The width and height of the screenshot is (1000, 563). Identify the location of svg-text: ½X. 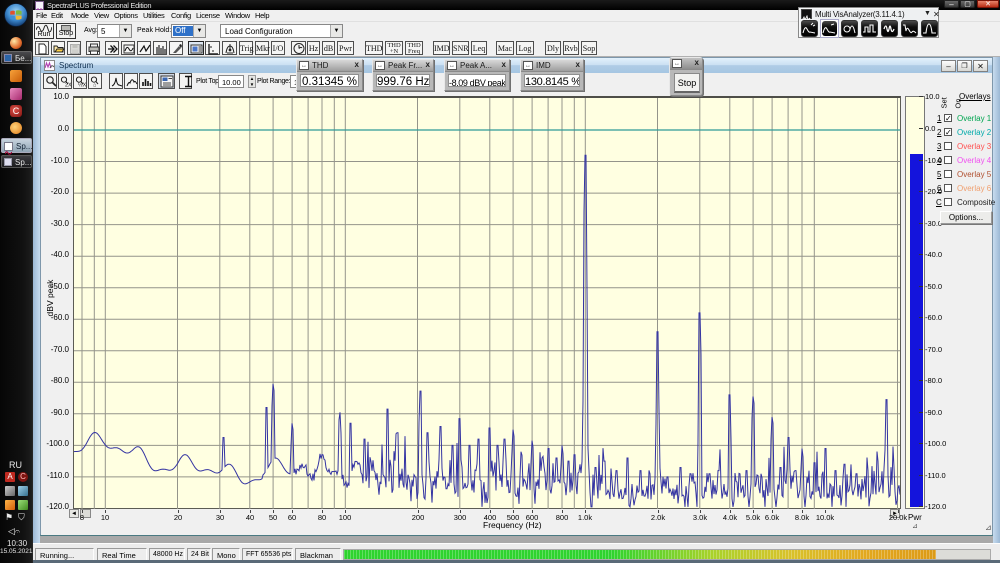
(82, 85).